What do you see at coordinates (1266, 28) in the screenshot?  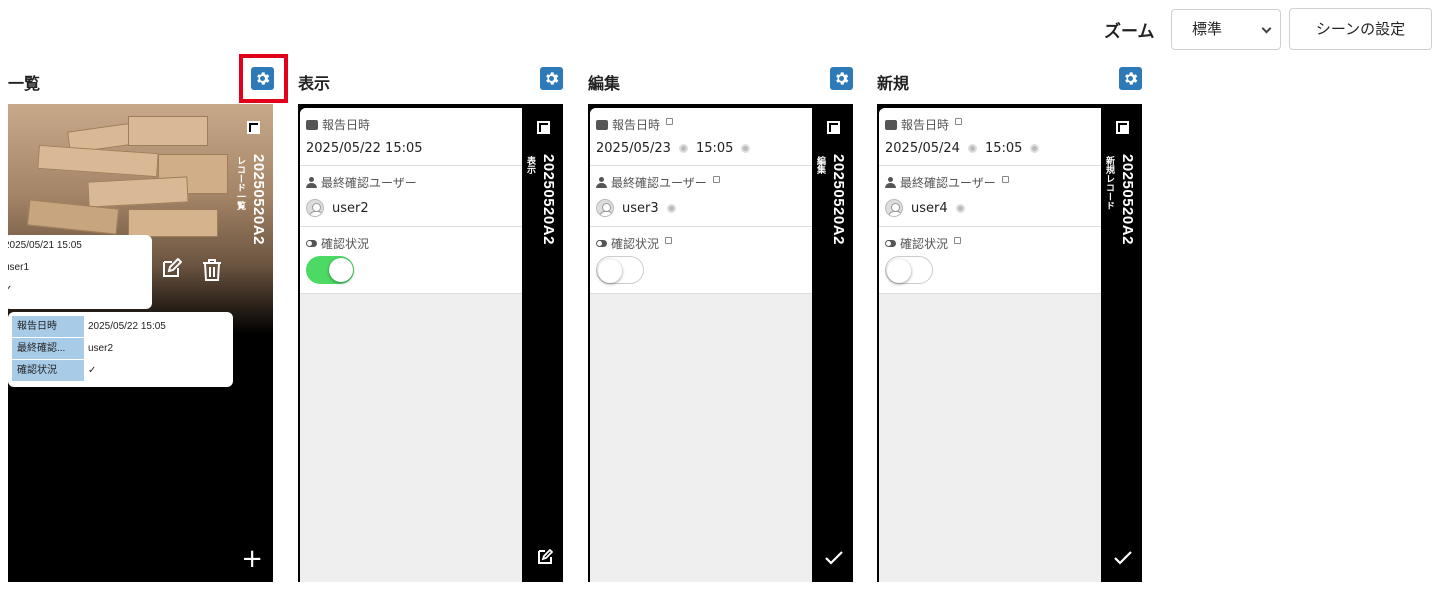 I see `chevron-down-icon` at bounding box center [1266, 28].